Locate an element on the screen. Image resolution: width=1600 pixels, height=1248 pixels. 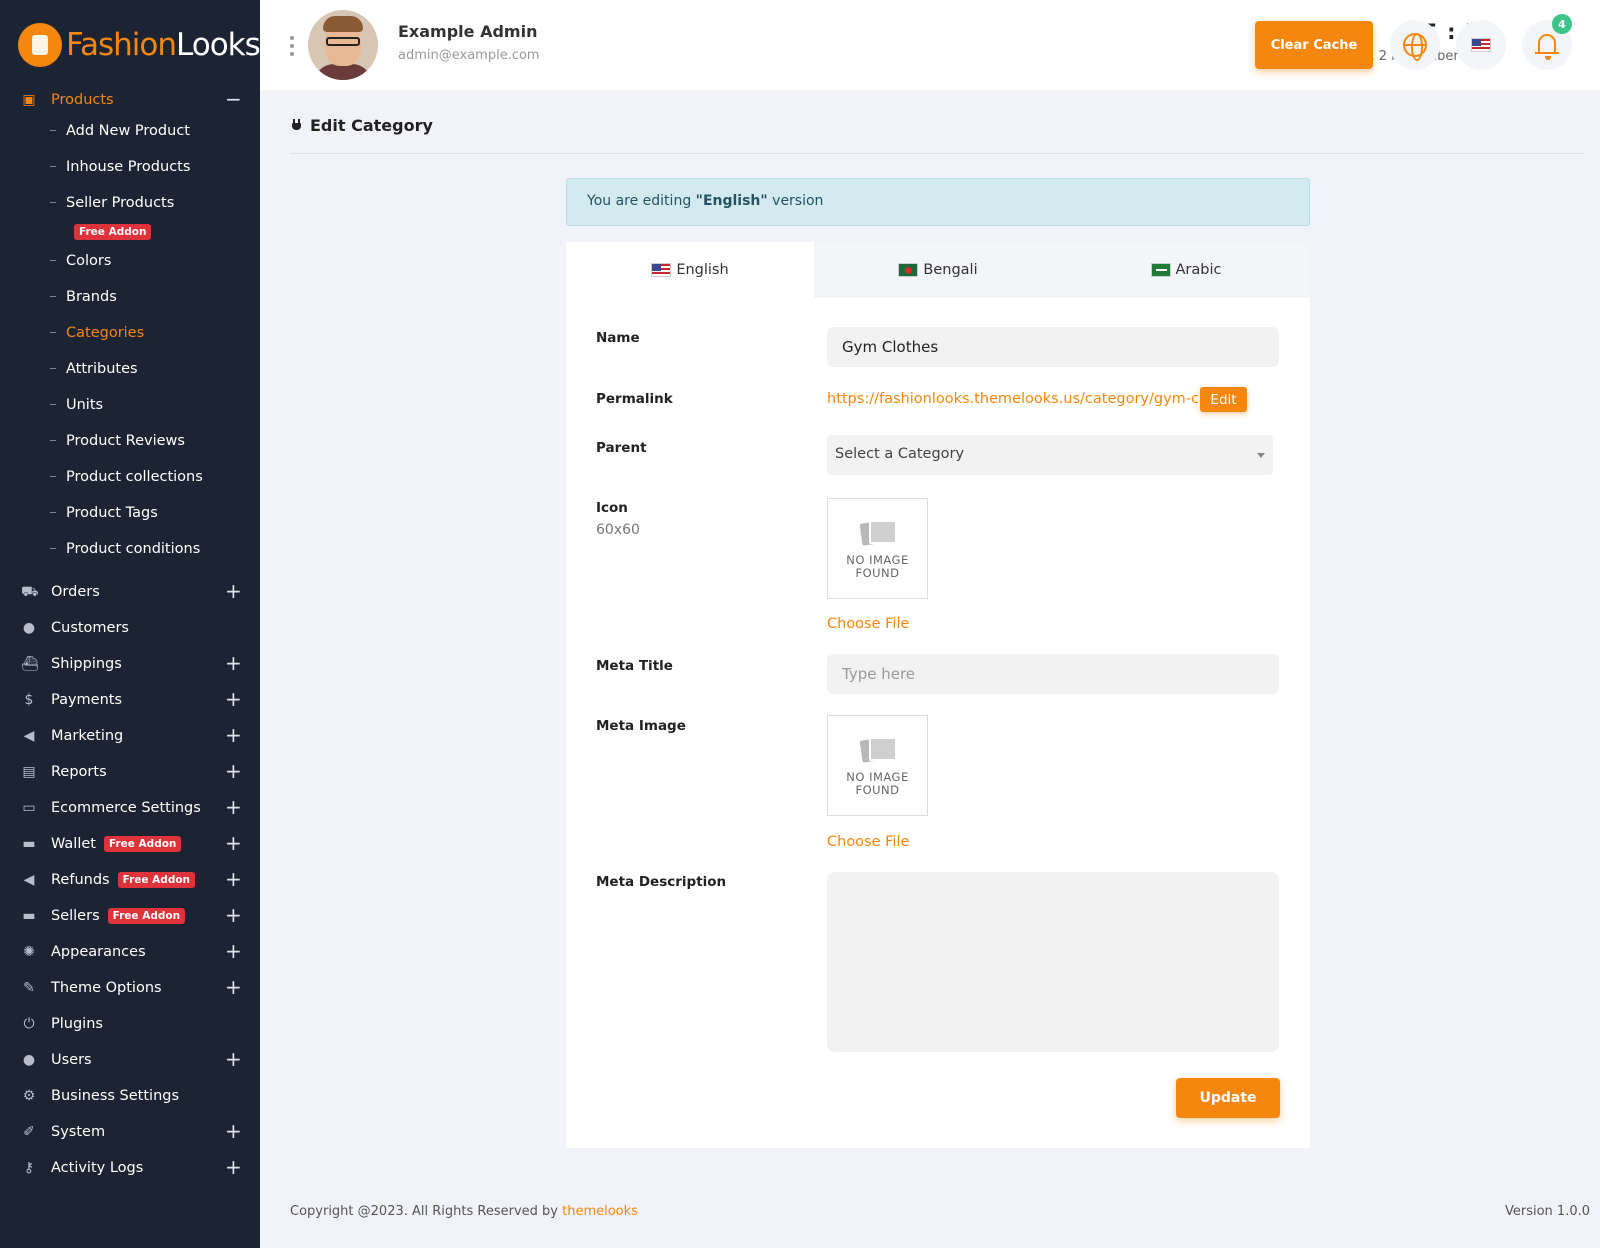
tab-bengali: Bengali is located at coordinates (938, 270).